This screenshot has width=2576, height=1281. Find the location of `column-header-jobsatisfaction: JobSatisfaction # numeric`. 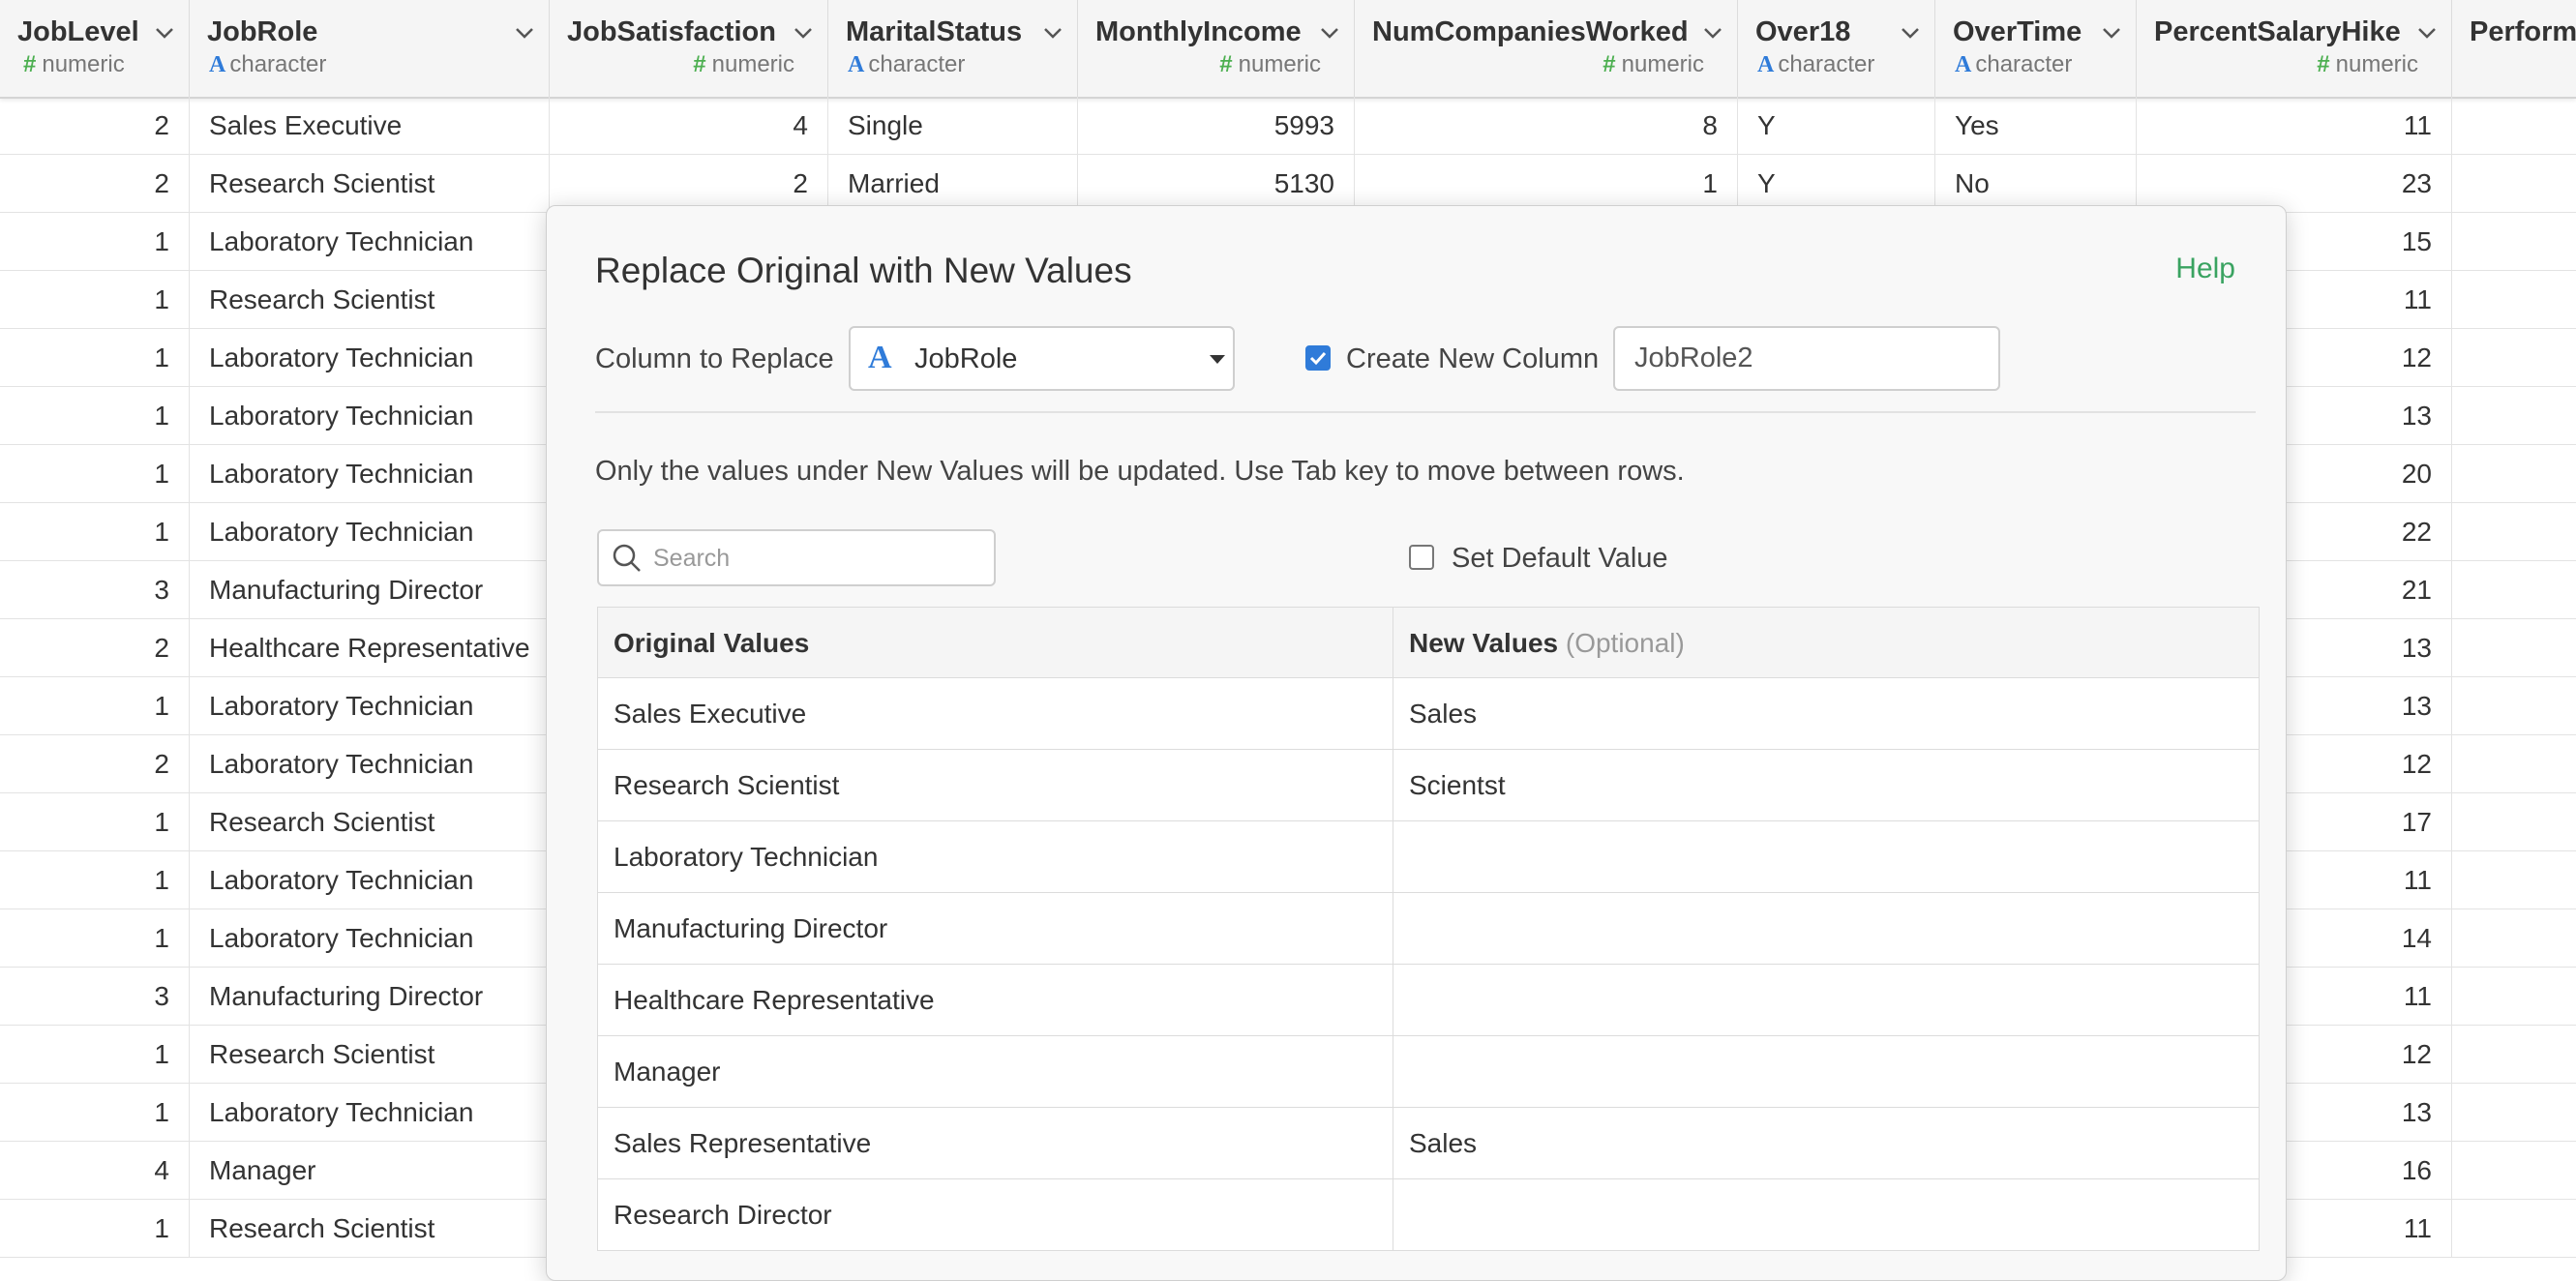

column-header-jobsatisfaction: JobSatisfaction # numeric is located at coordinates (689, 48).